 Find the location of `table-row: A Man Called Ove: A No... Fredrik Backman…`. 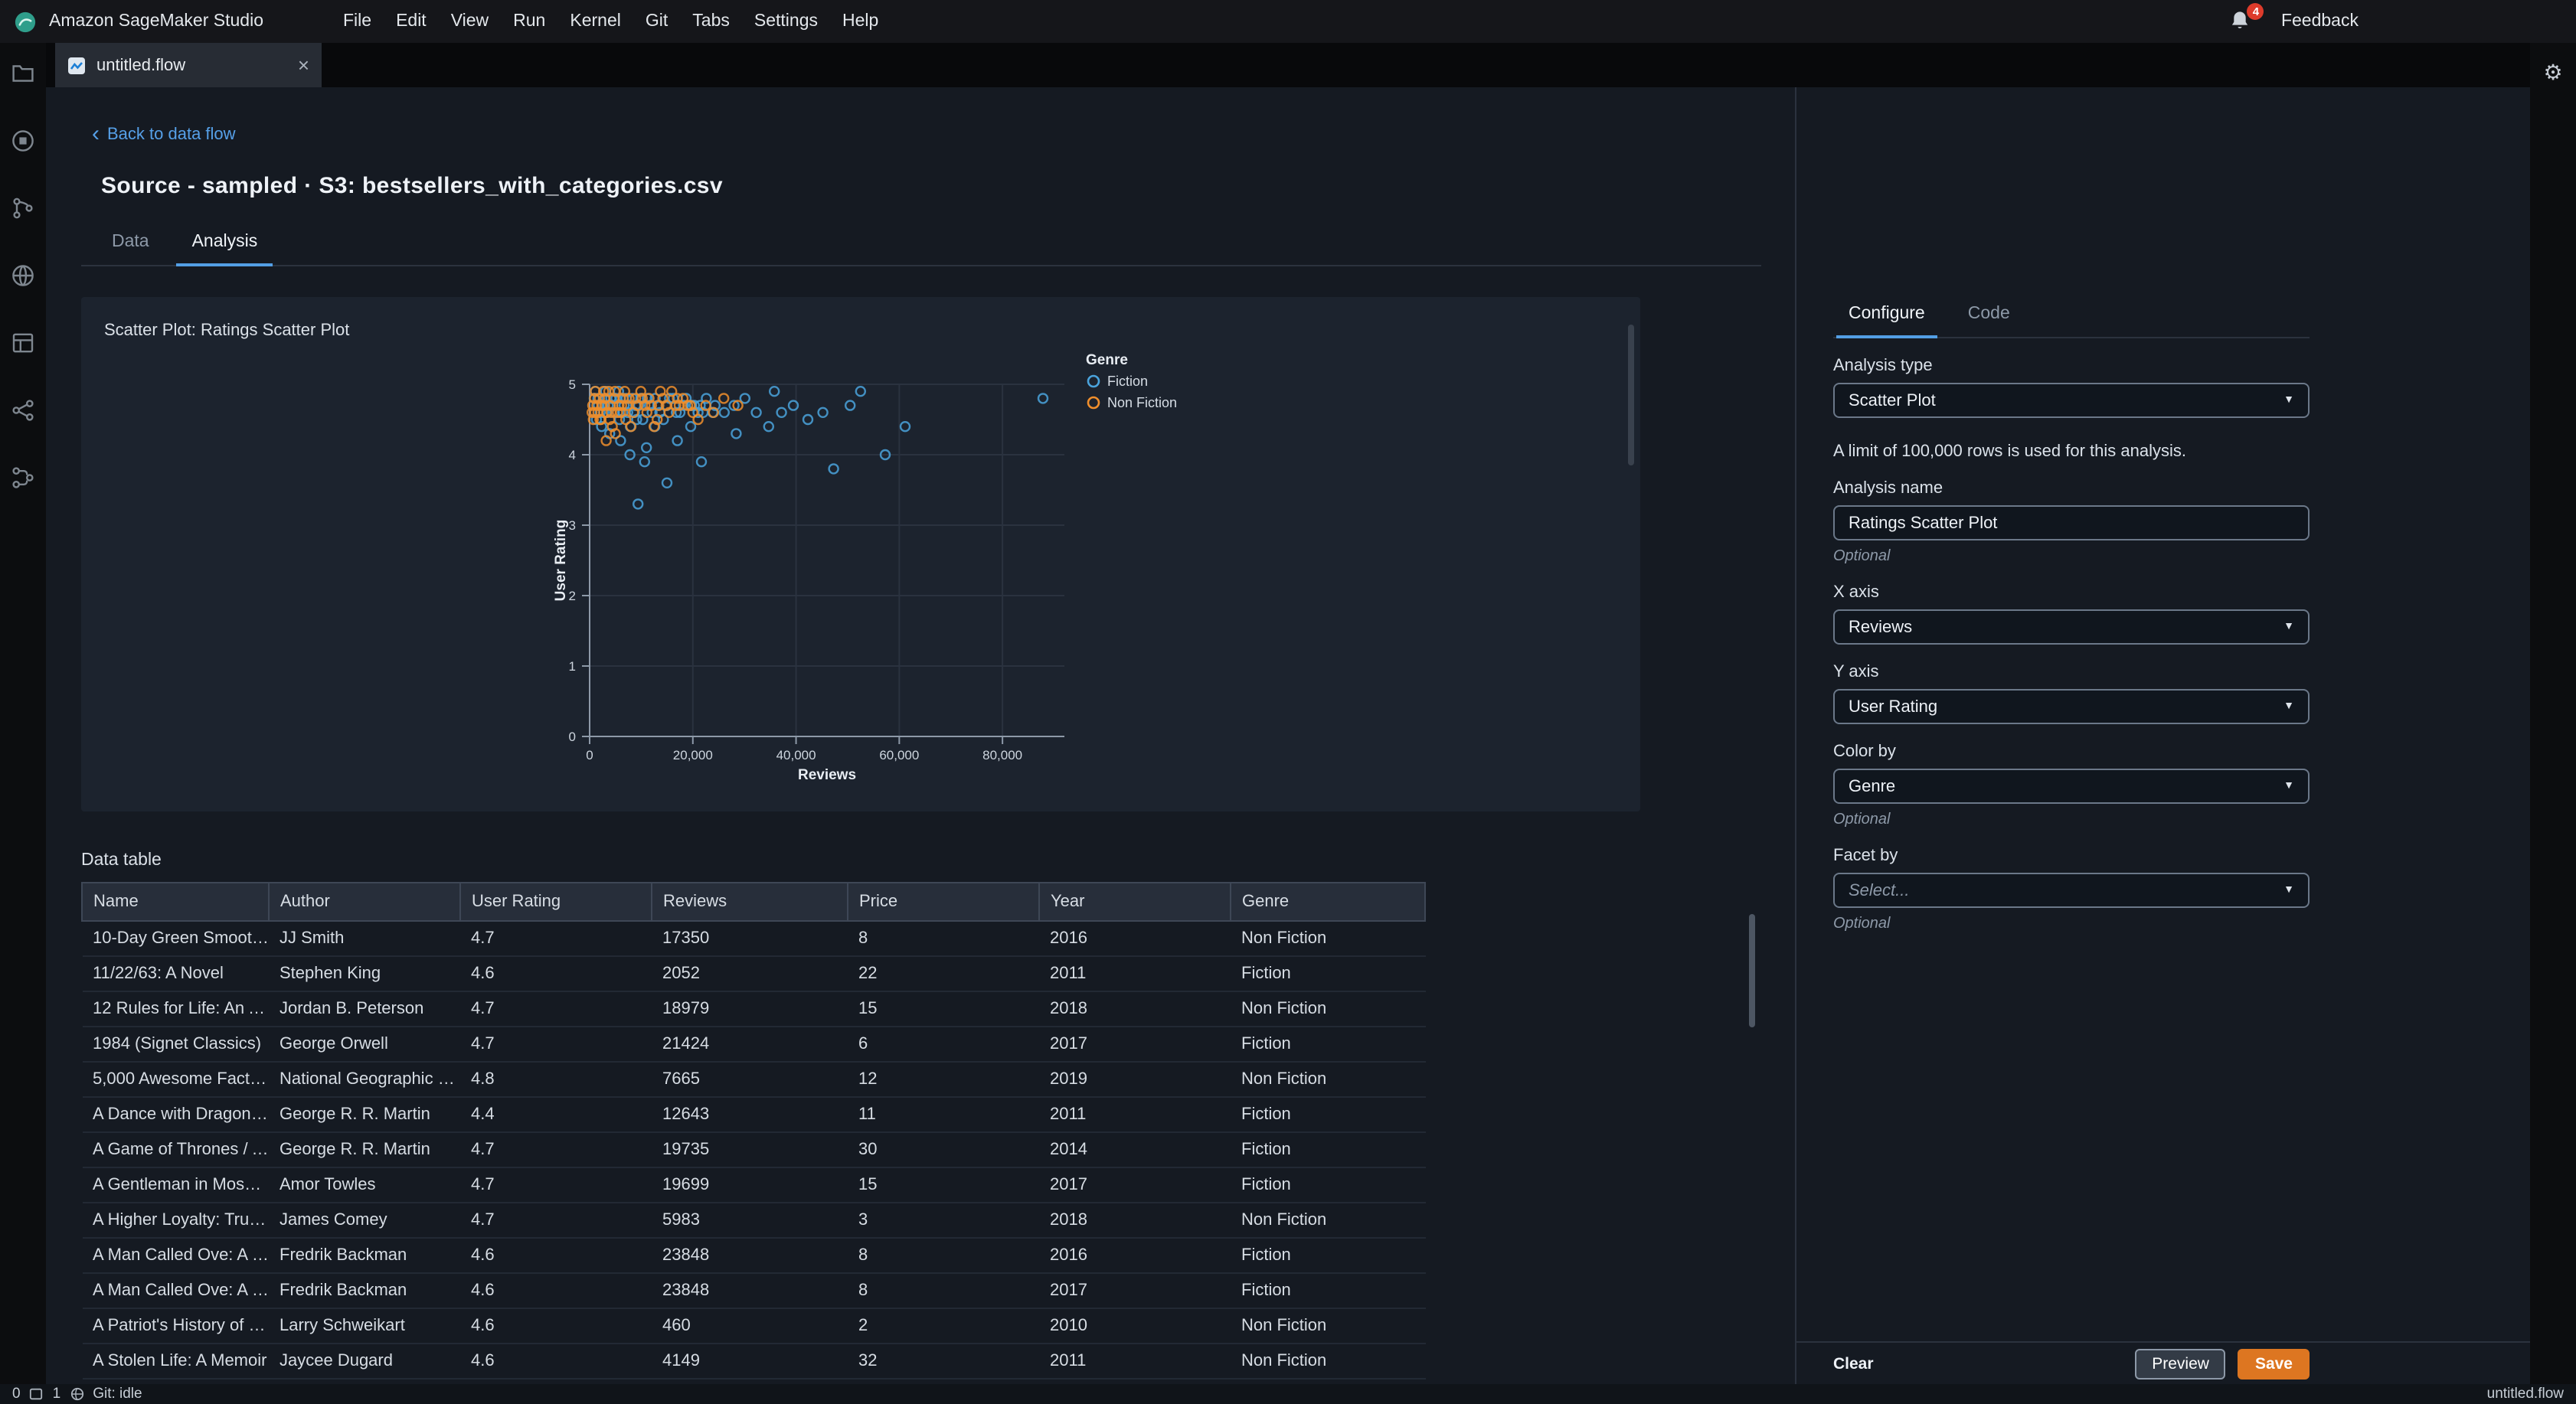

table-row: A Man Called Ove: A No... Fredrik Backman… is located at coordinates (753, 1291).